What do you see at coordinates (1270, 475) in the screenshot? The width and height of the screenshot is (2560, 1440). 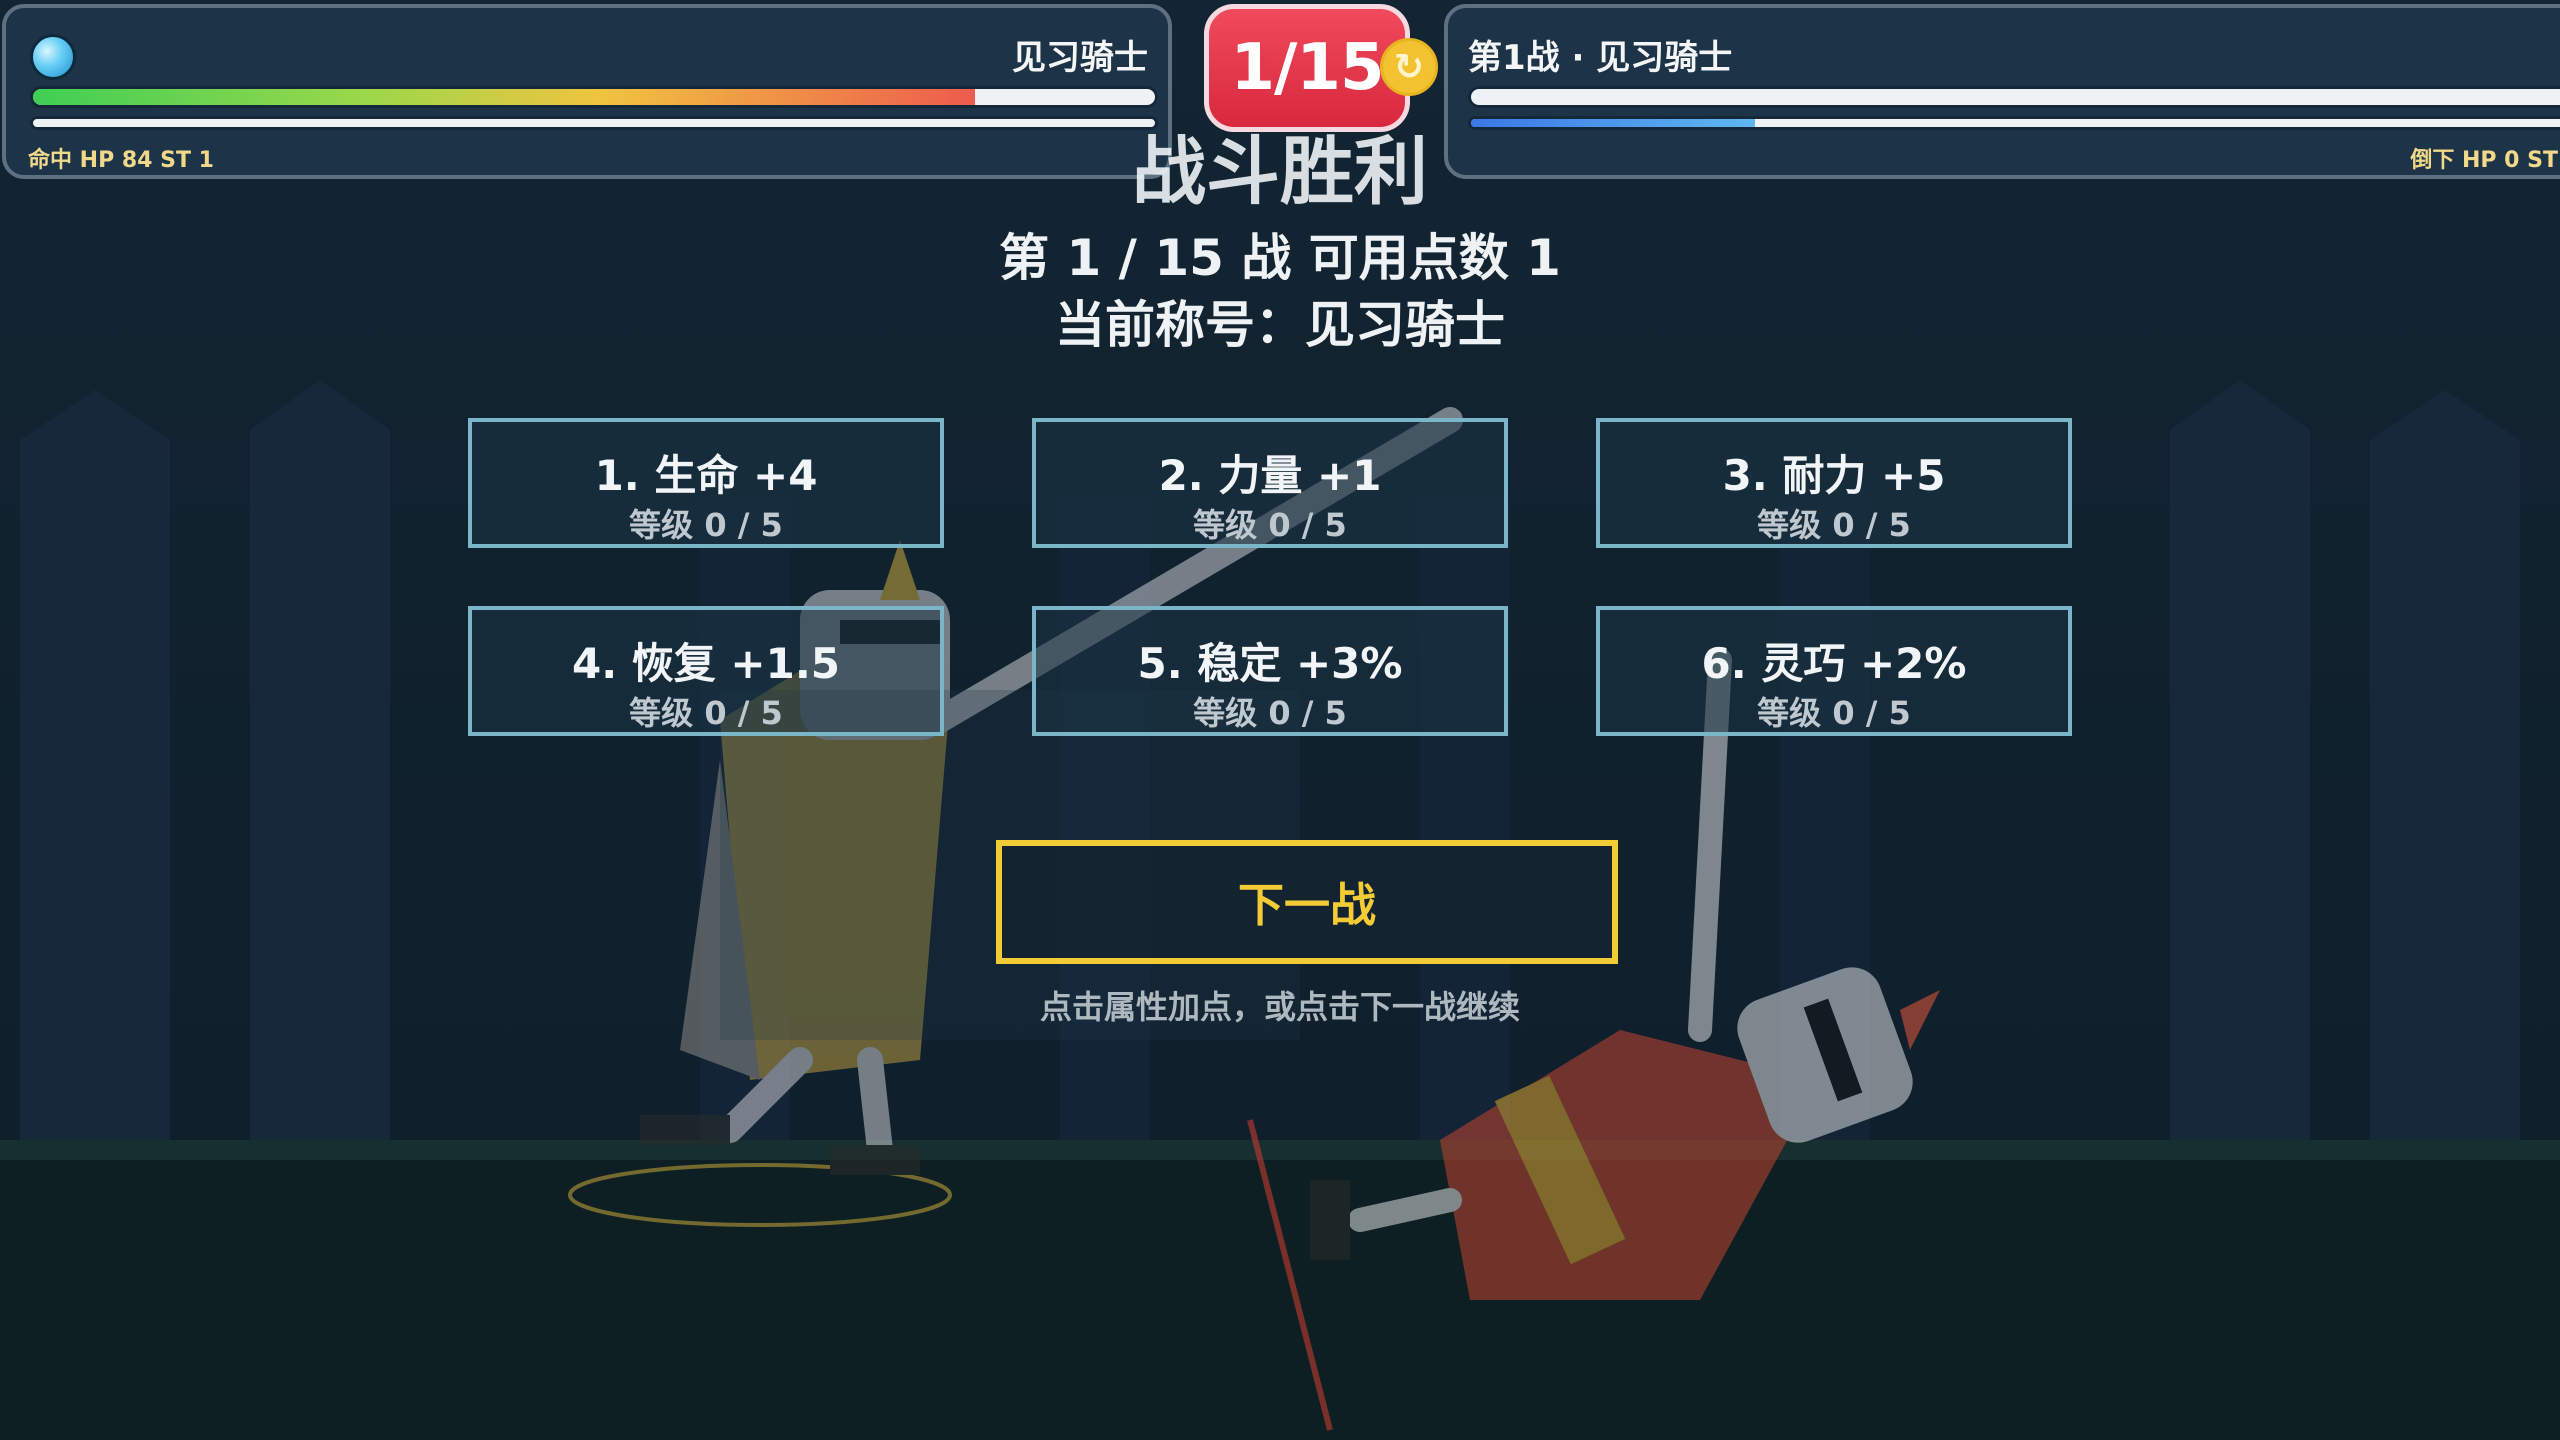 I see `upgrade-label: 2. 力量 +1` at bounding box center [1270, 475].